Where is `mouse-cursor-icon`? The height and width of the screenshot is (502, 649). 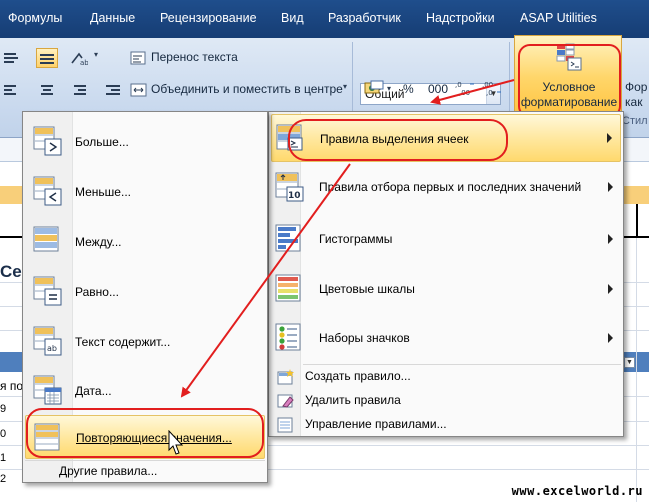
mouse-cursor-icon is located at coordinates (178, 443).